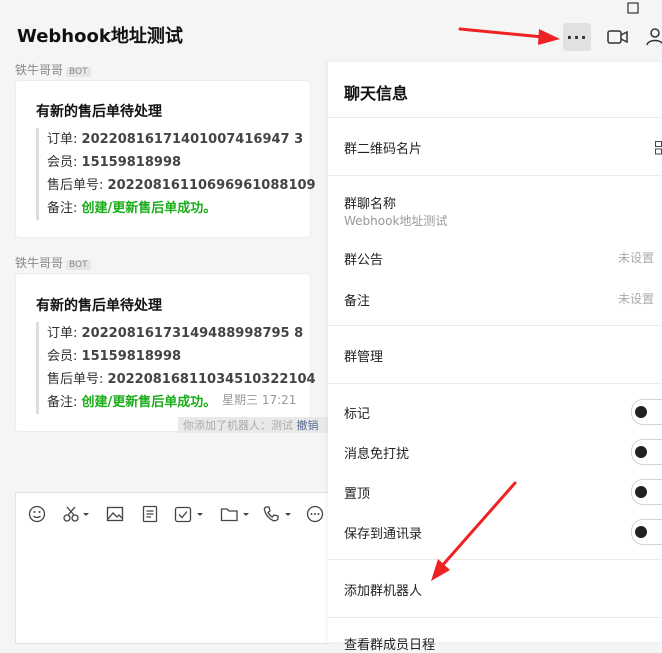 The height and width of the screenshot is (653, 662). I want to click on member-schedule-row: 查看群成员日程, so click(389, 643).